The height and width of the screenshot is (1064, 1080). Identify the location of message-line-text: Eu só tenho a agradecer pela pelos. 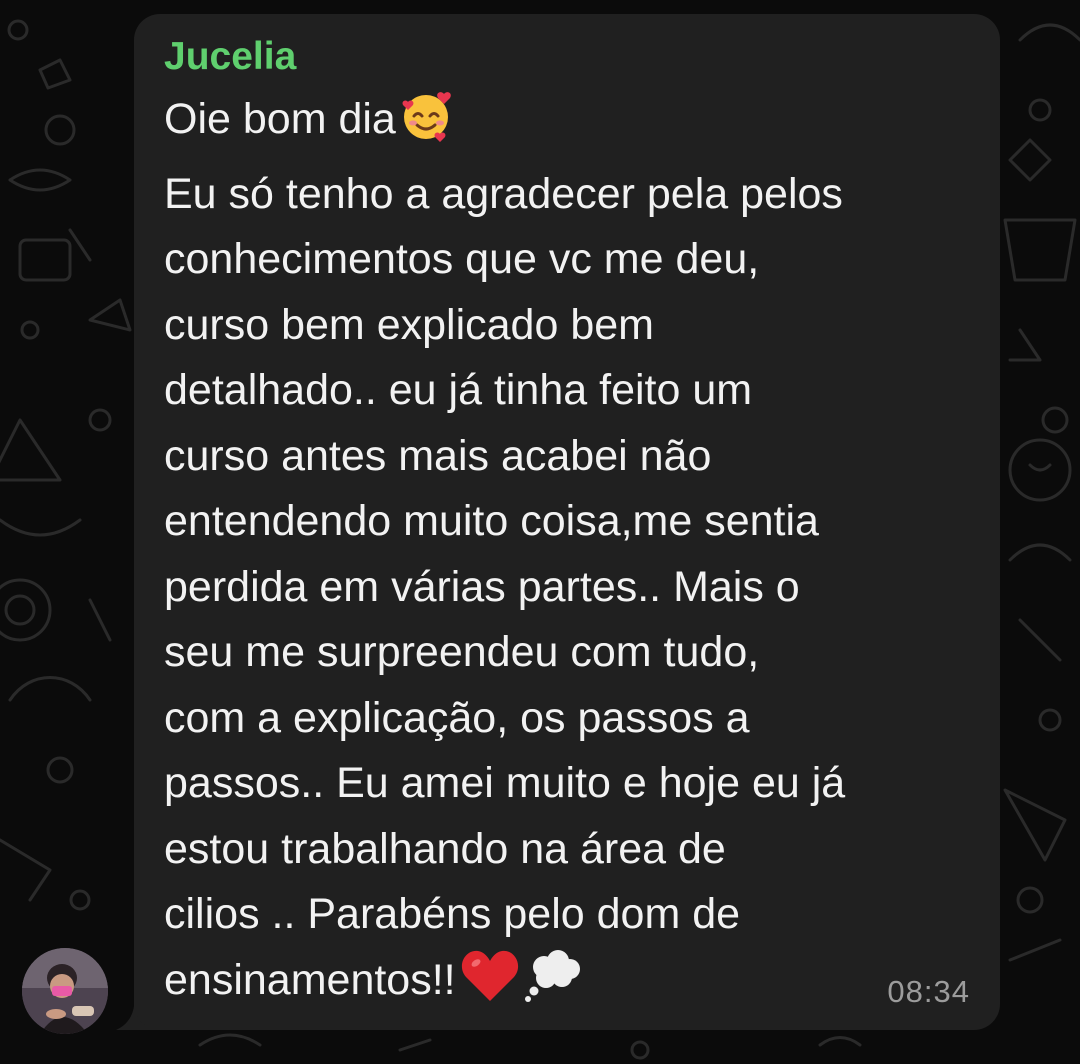
(503, 193).